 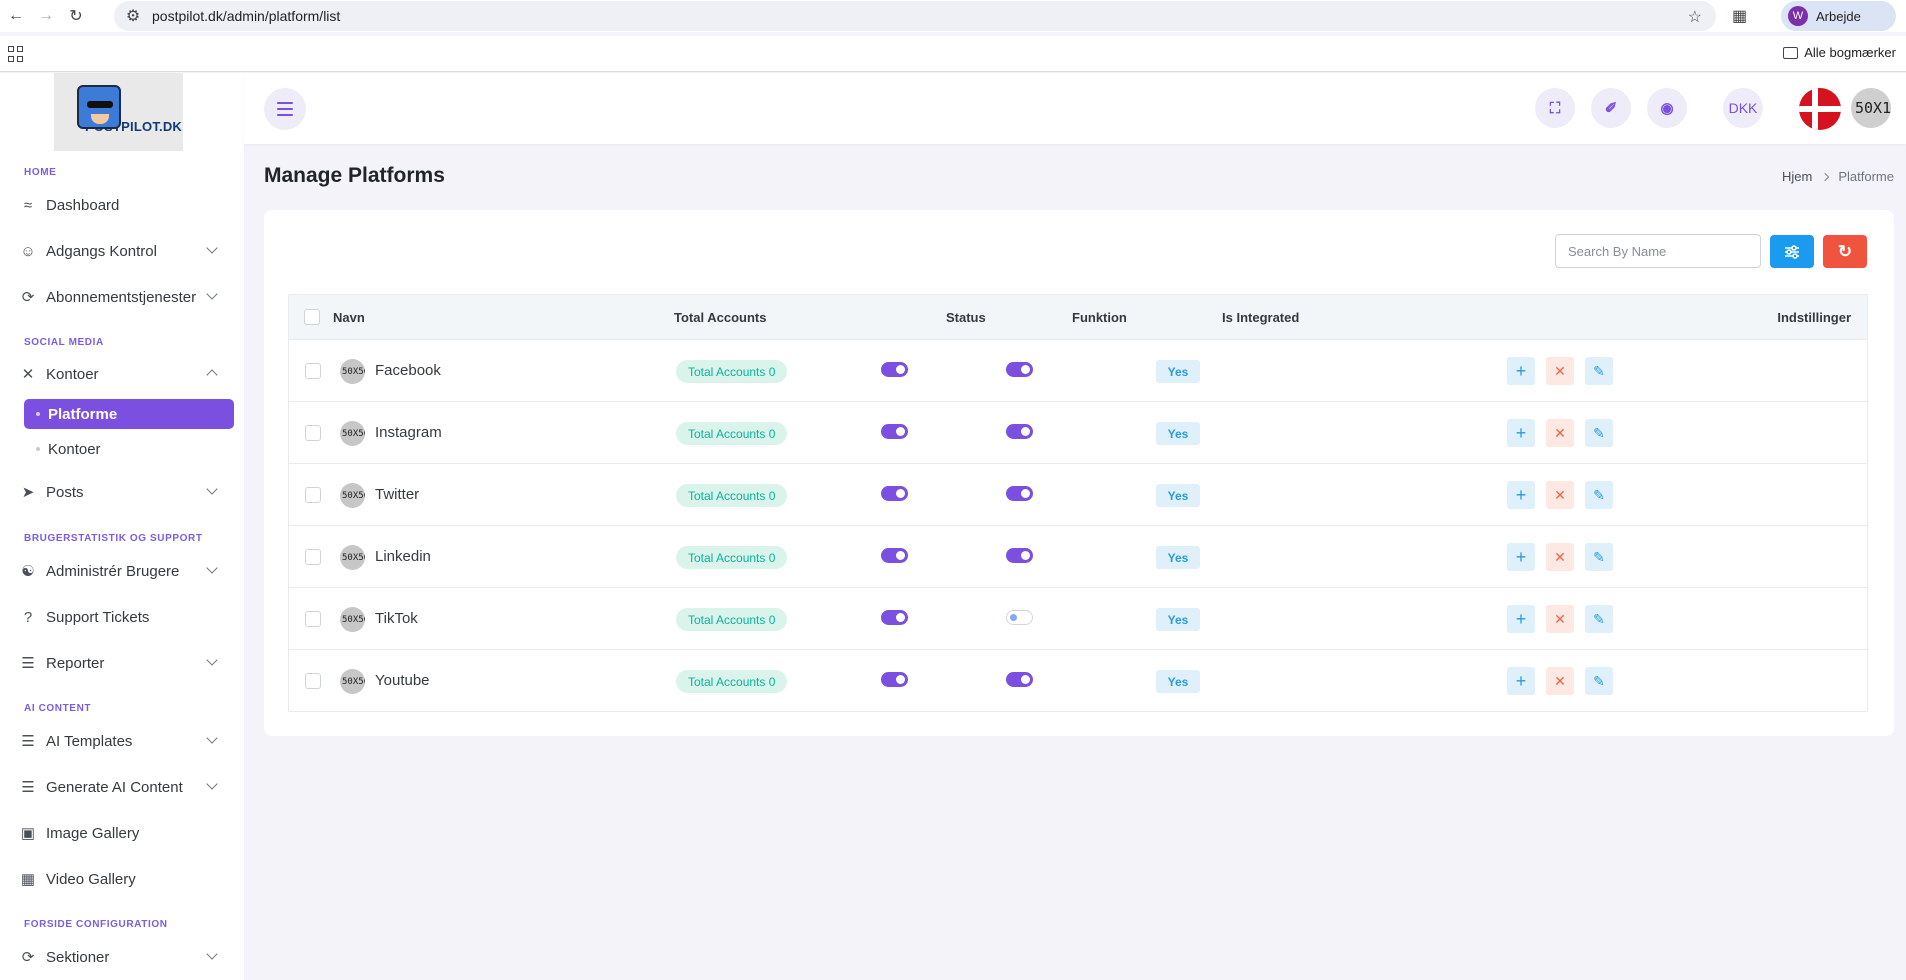 What do you see at coordinates (123, 663) in the screenshot?
I see `sidebar-item-reporter: ☰ Reporter` at bounding box center [123, 663].